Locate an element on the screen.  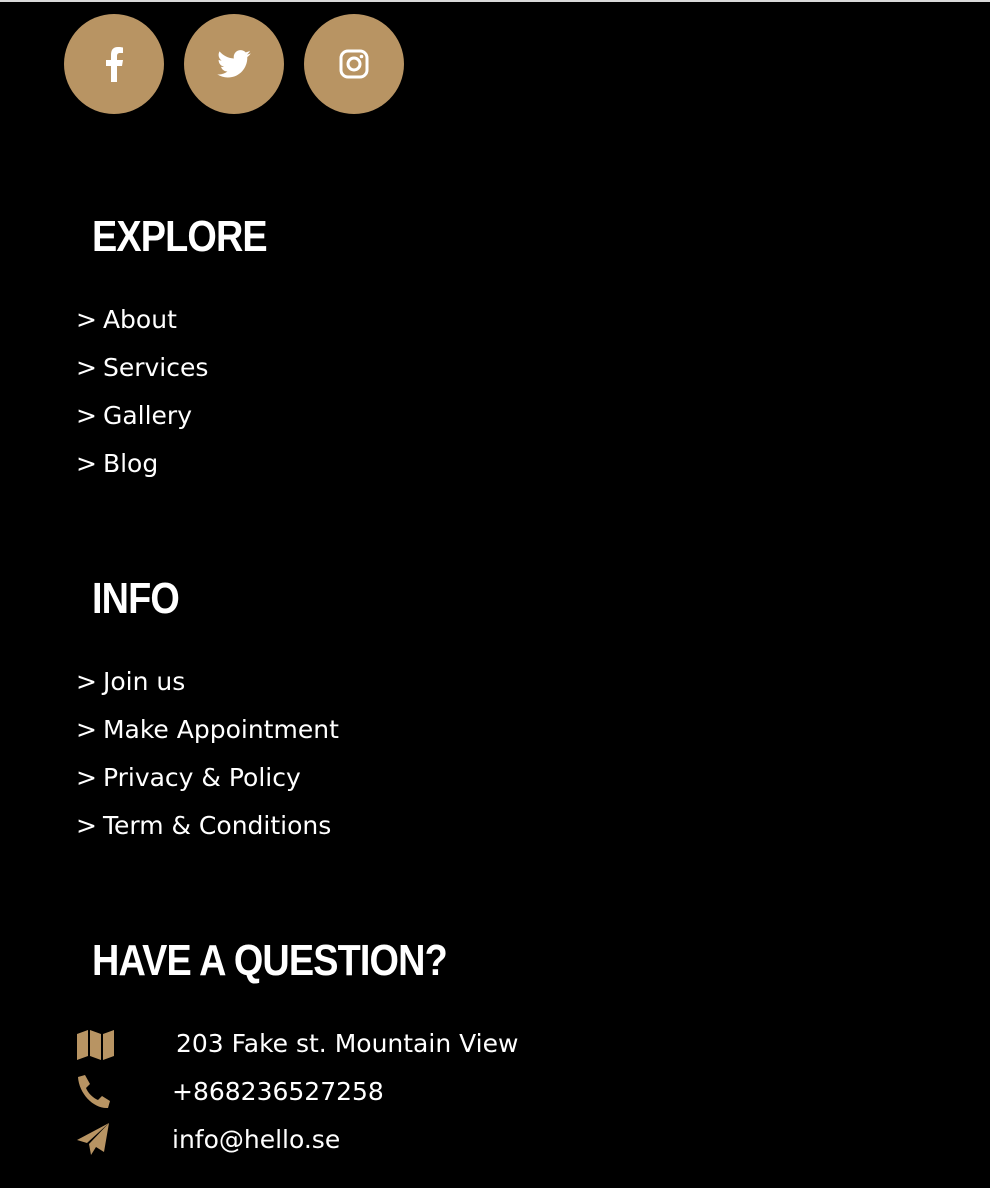
info-link-label: Make Appointment is located at coordinates (221, 729).